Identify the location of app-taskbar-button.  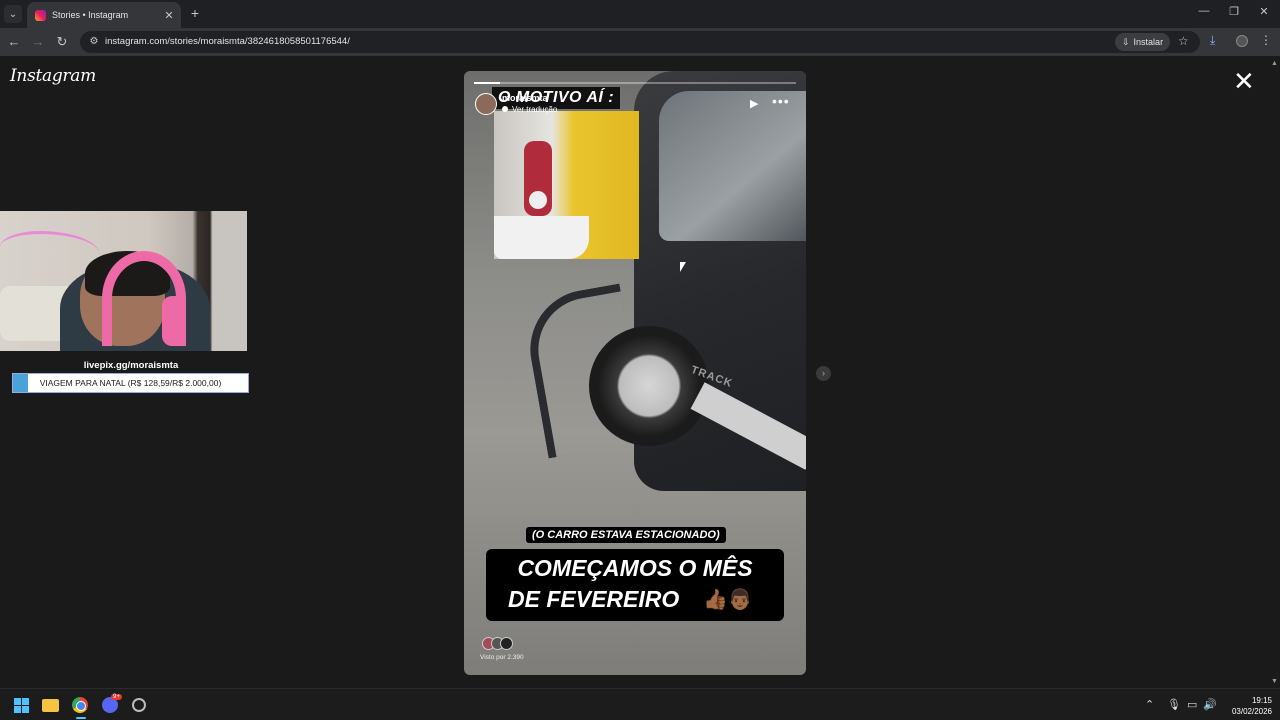
(139, 705).